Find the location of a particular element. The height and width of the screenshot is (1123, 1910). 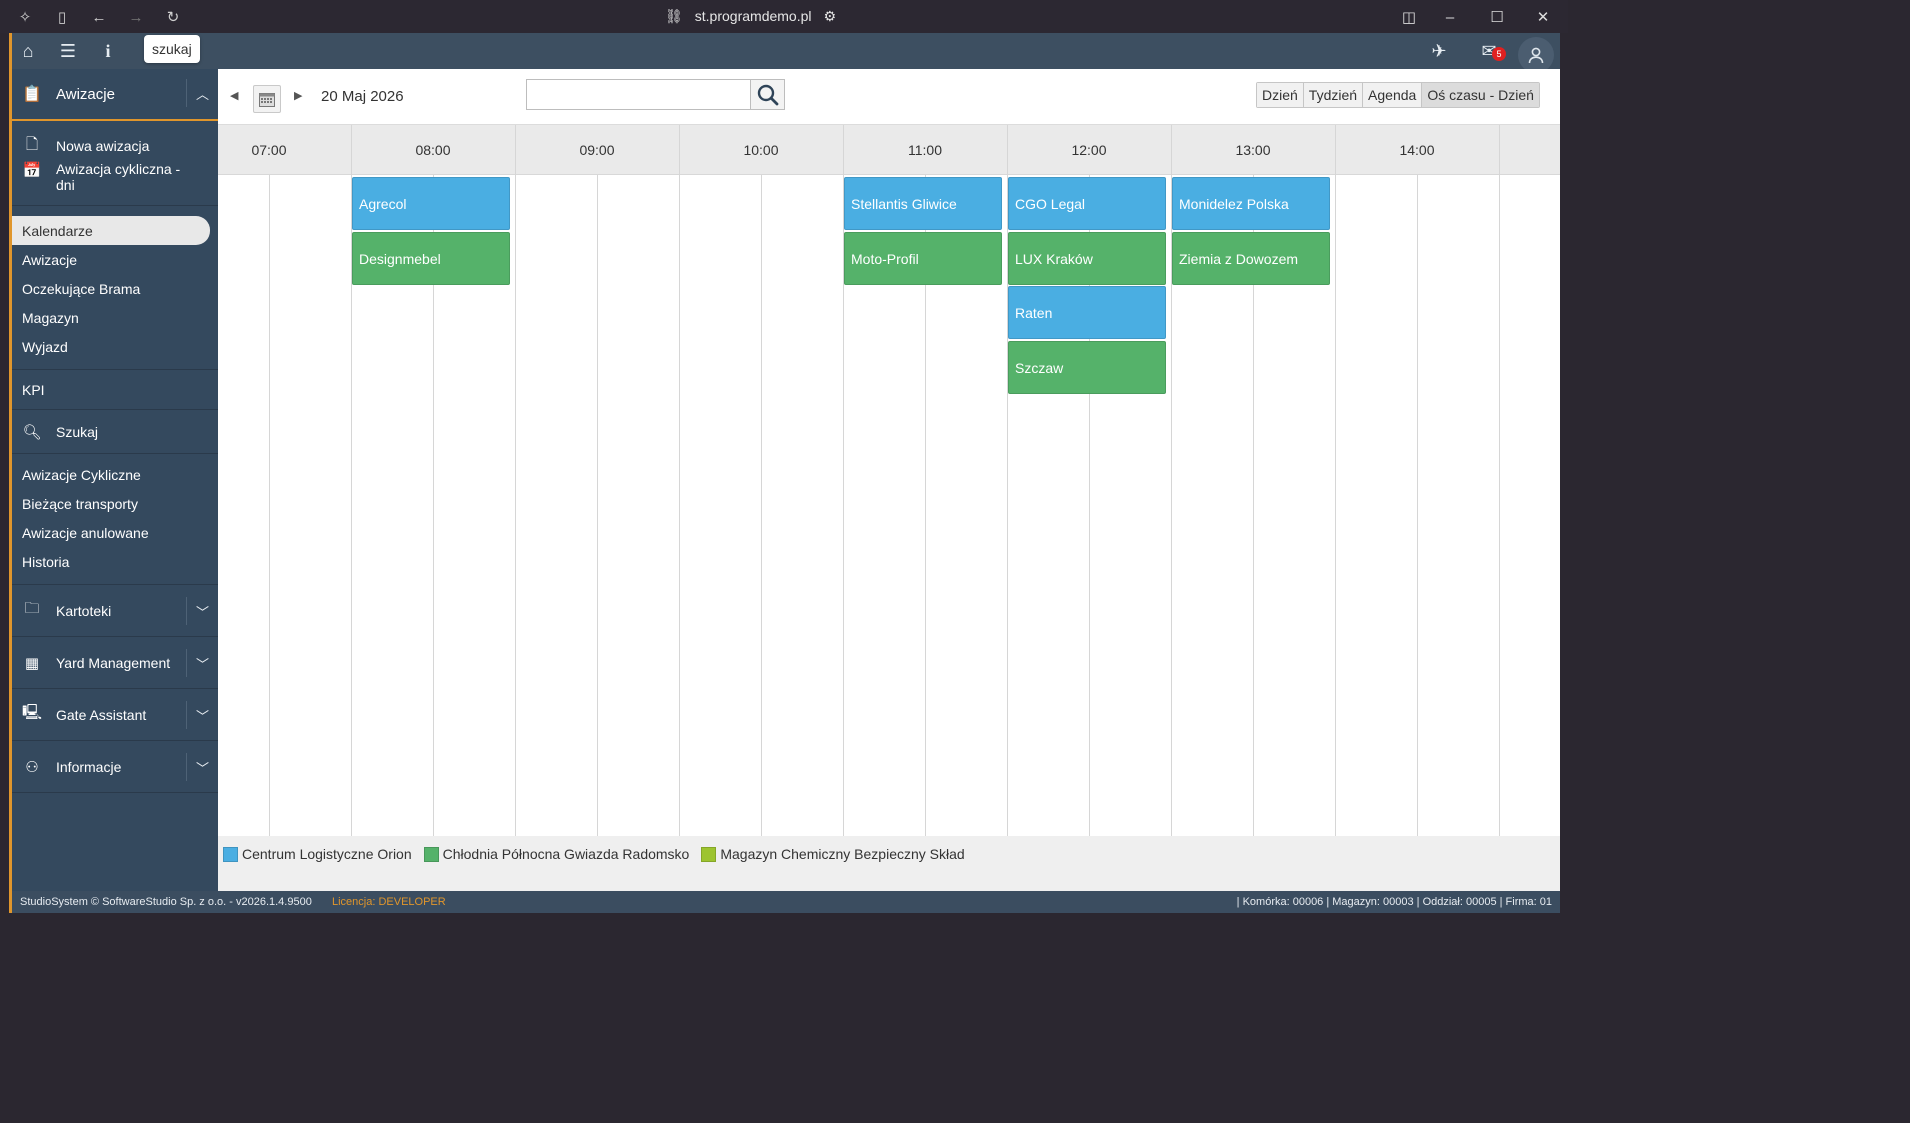

sidebar-item-szukaj: 🔍︎ Szukaj is located at coordinates (115, 432).